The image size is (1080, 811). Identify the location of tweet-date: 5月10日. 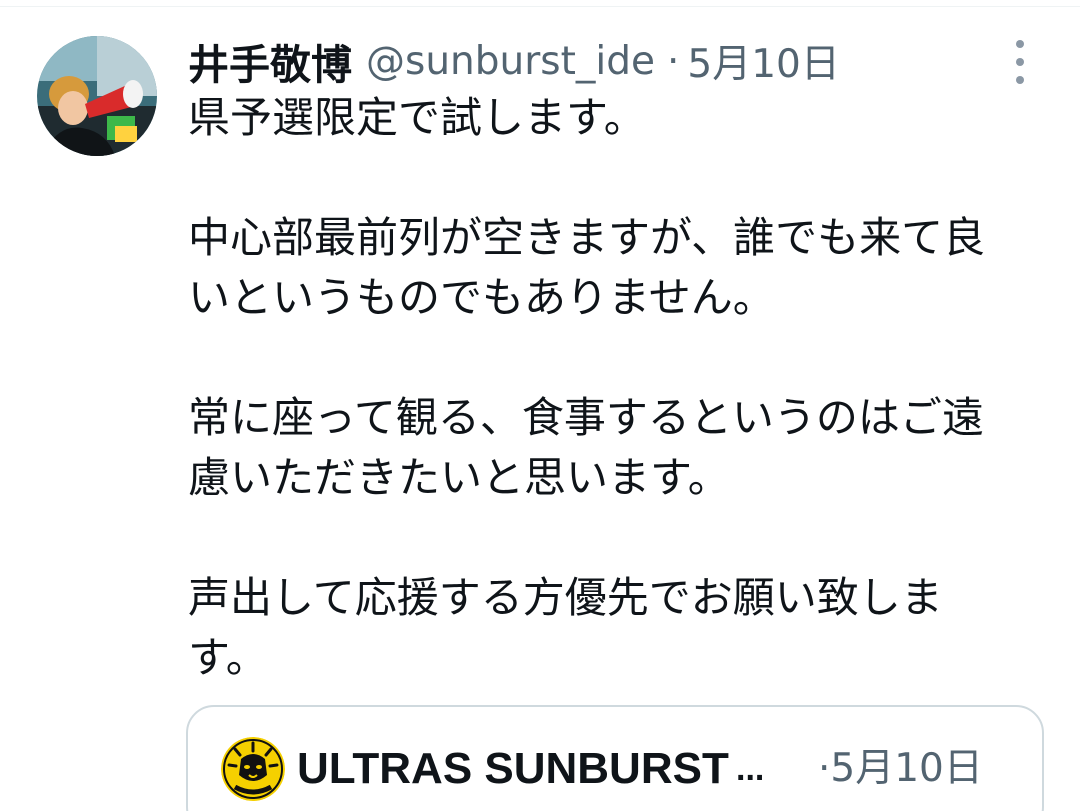
(763, 61).